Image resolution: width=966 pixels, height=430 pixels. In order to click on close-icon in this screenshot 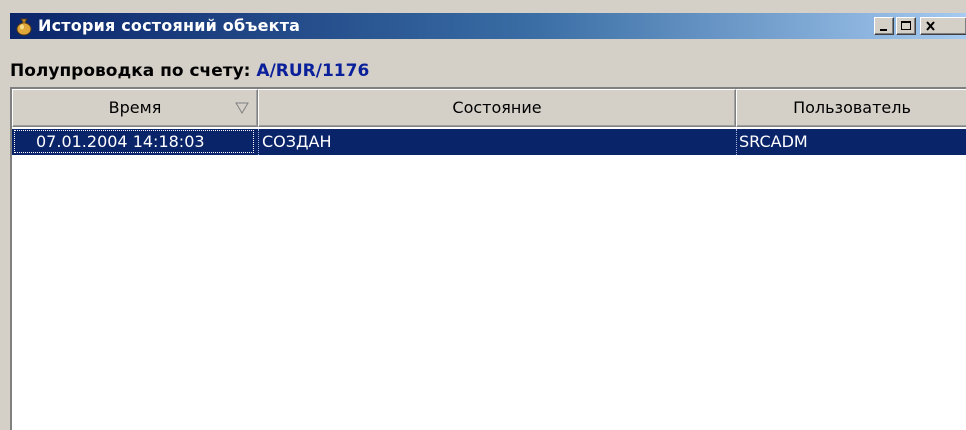, I will do `click(930, 26)`.